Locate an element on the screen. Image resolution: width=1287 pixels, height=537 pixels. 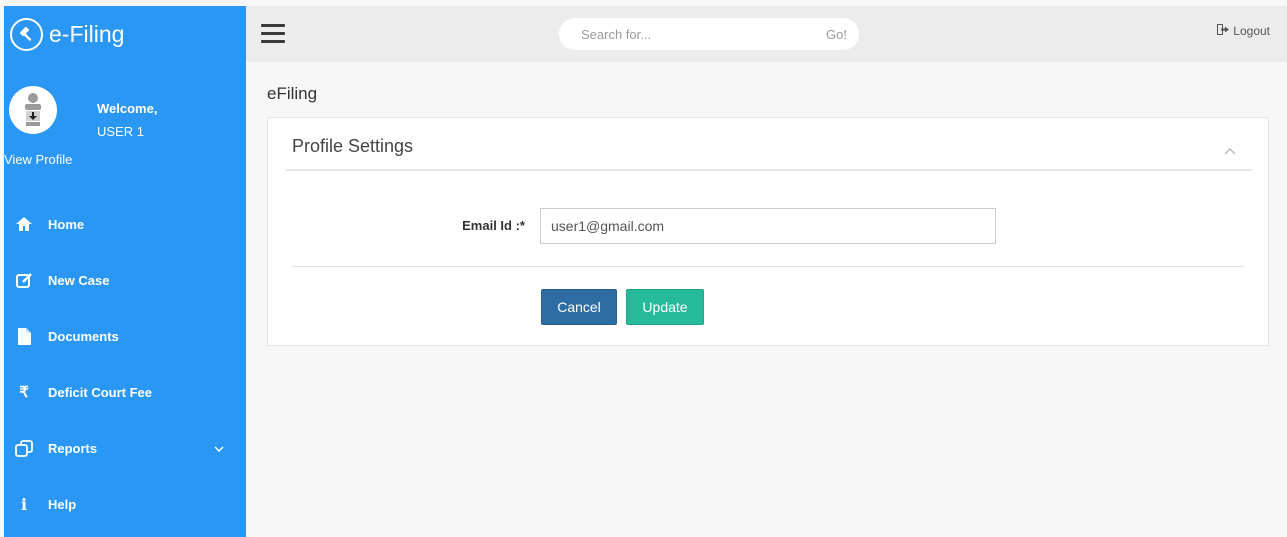
topbar: Go! Logout is located at coordinates (766, 34).